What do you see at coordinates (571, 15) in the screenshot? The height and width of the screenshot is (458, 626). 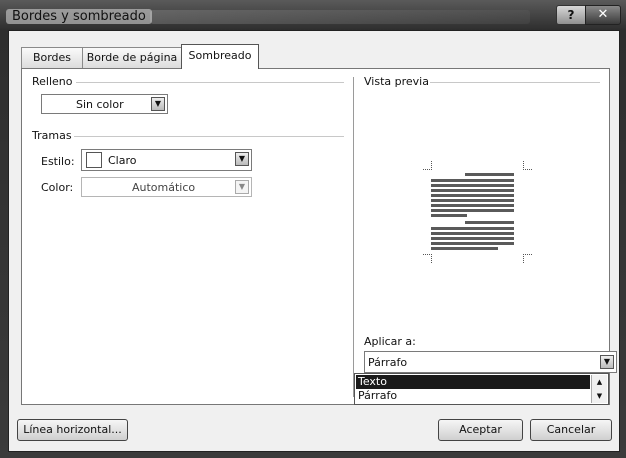 I see `help-button: ?` at bounding box center [571, 15].